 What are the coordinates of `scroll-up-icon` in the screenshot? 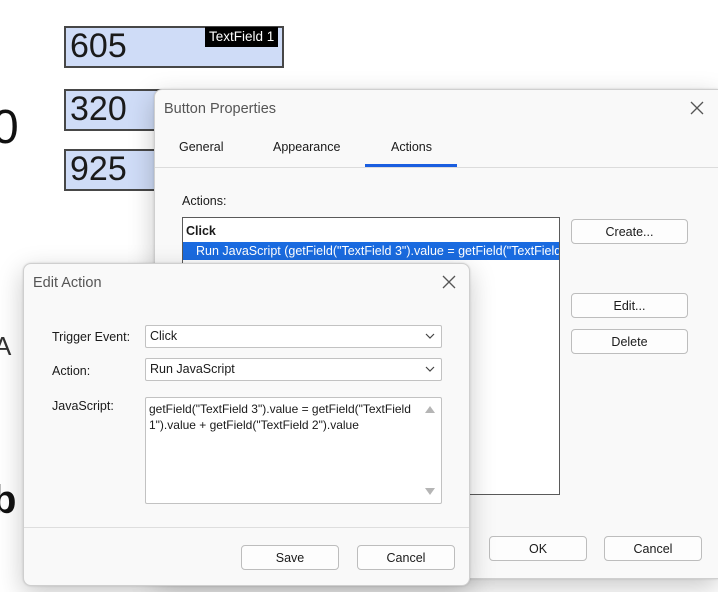 It's located at (430, 409).